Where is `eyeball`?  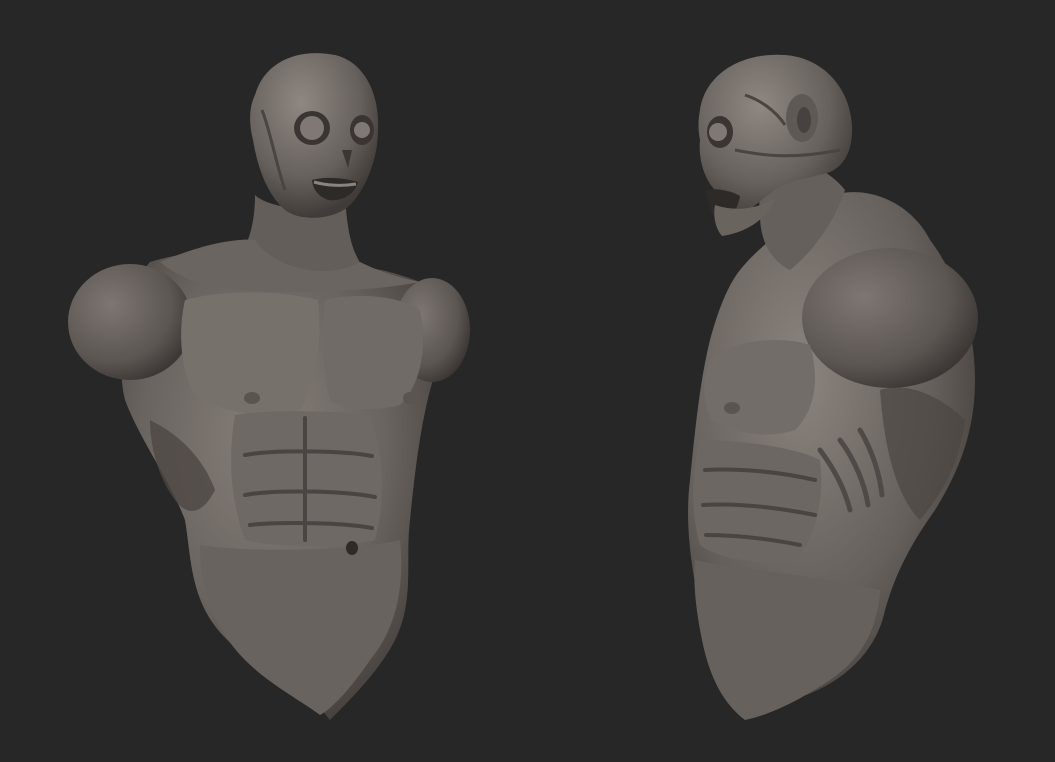 eyeball is located at coordinates (718, 132).